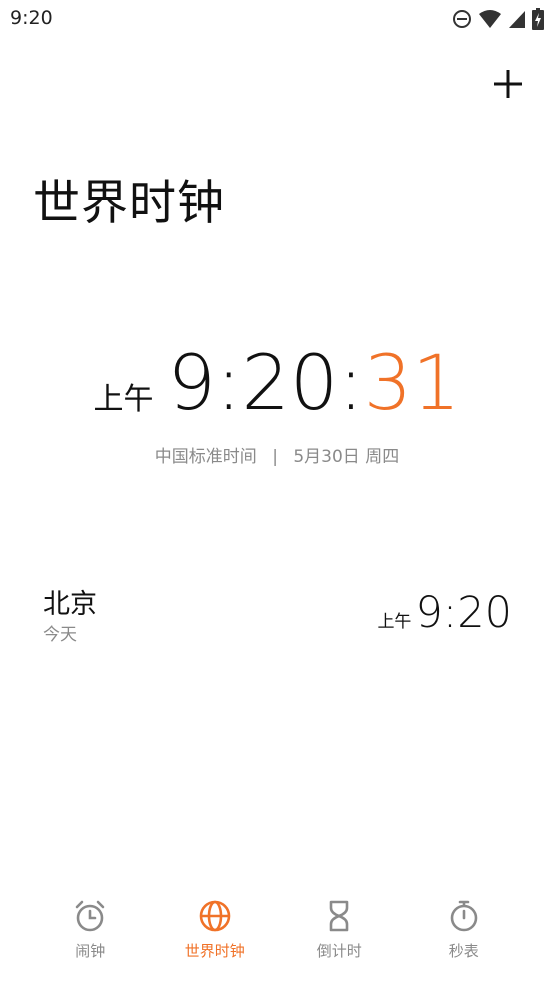  Describe the element at coordinates (277, 19) in the screenshot. I see `status-bar: 9:20` at that location.